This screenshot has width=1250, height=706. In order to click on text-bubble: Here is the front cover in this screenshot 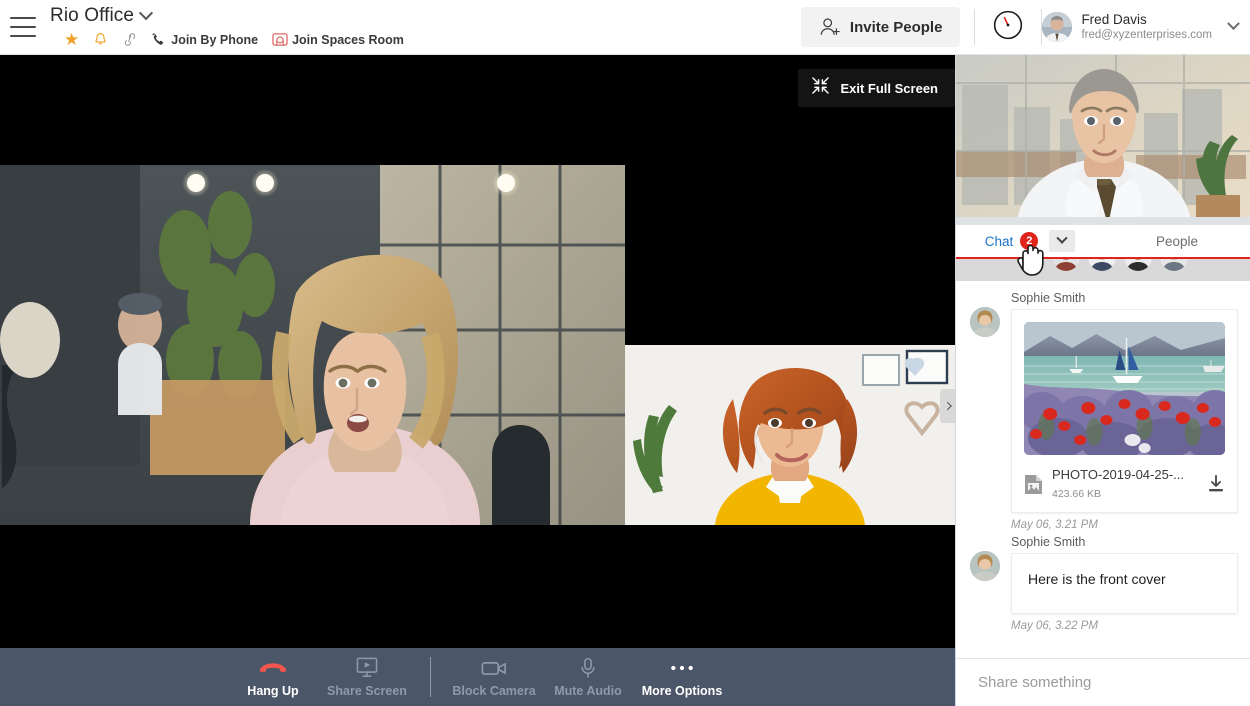, I will do `click(1124, 583)`.